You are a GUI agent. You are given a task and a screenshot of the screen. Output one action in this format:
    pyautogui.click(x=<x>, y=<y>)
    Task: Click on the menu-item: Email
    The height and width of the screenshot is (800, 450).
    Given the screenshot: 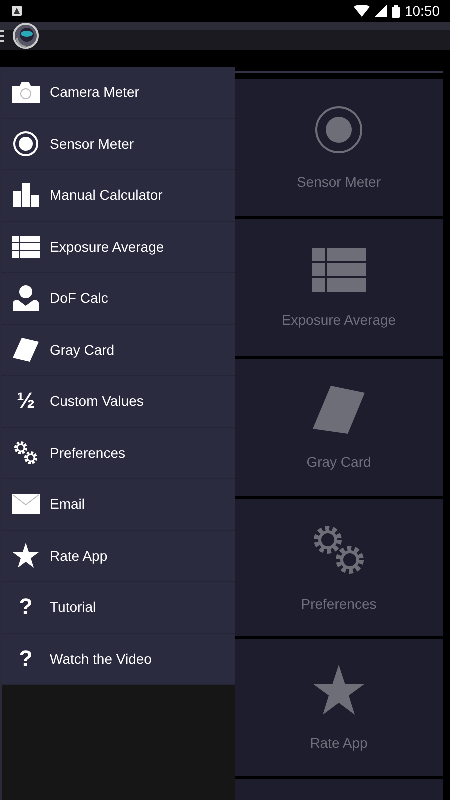 What is the action you would take?
    pyautogui.click(x=118, y=504)
    